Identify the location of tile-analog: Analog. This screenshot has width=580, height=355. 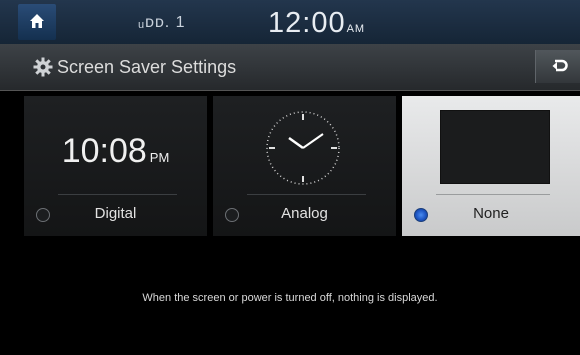
(304, 166).